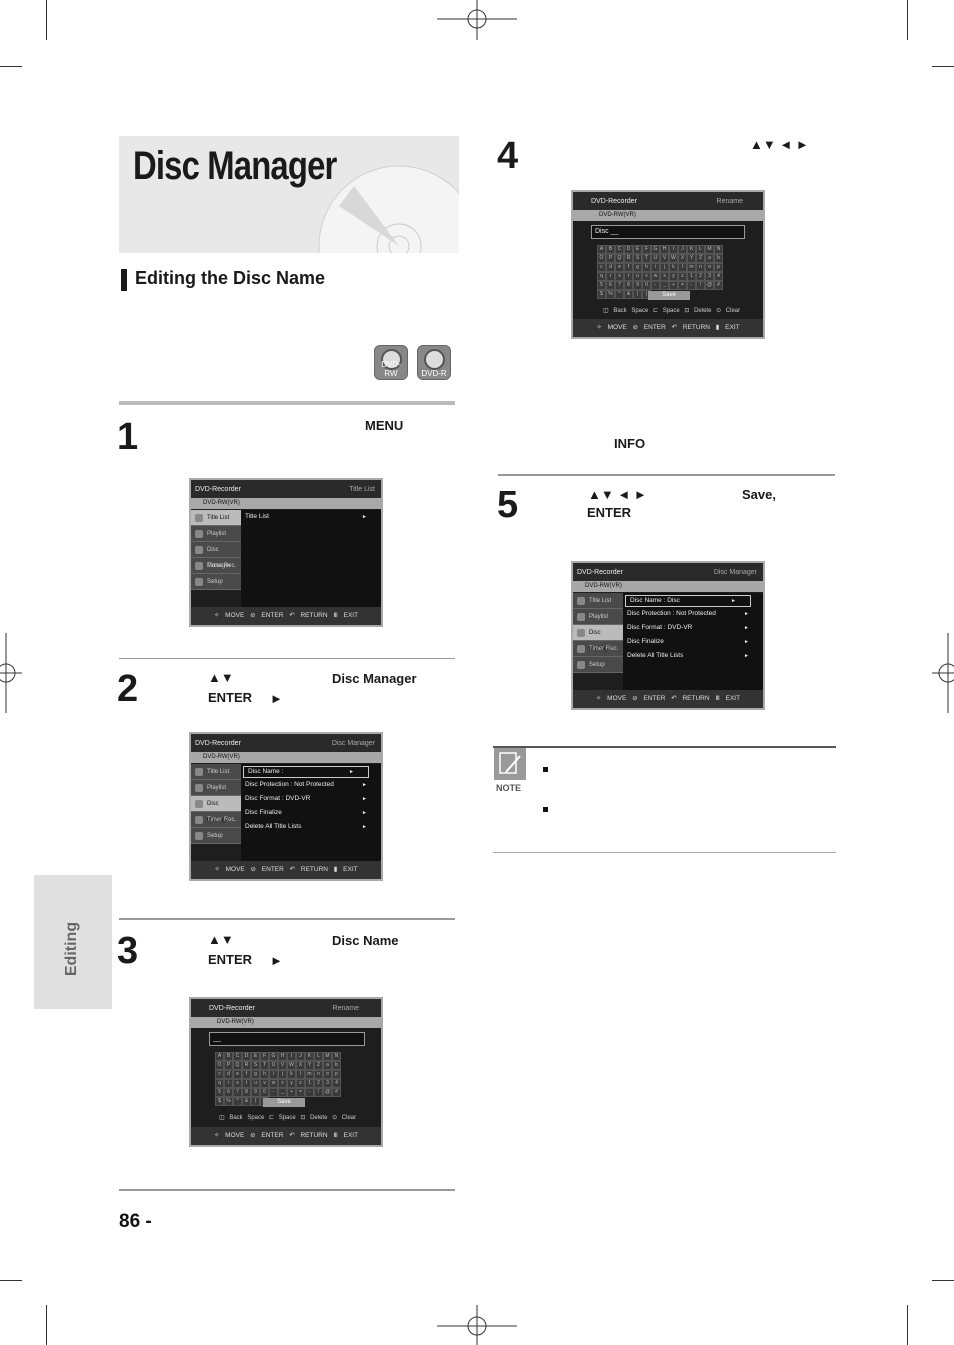 Image resolution: width=954 pixels, height=1345 pixels. Describe the element at coordinates (255, 1101) in the screenshot. I see `keyboard-key: (` at that location.